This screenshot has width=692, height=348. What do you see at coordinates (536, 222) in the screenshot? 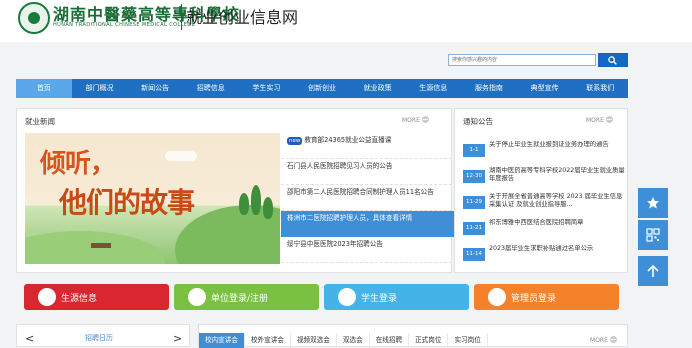
I see `notice-title: 祁东博雅中西医结合医院招聘简章` at bounding box center [536, 222].